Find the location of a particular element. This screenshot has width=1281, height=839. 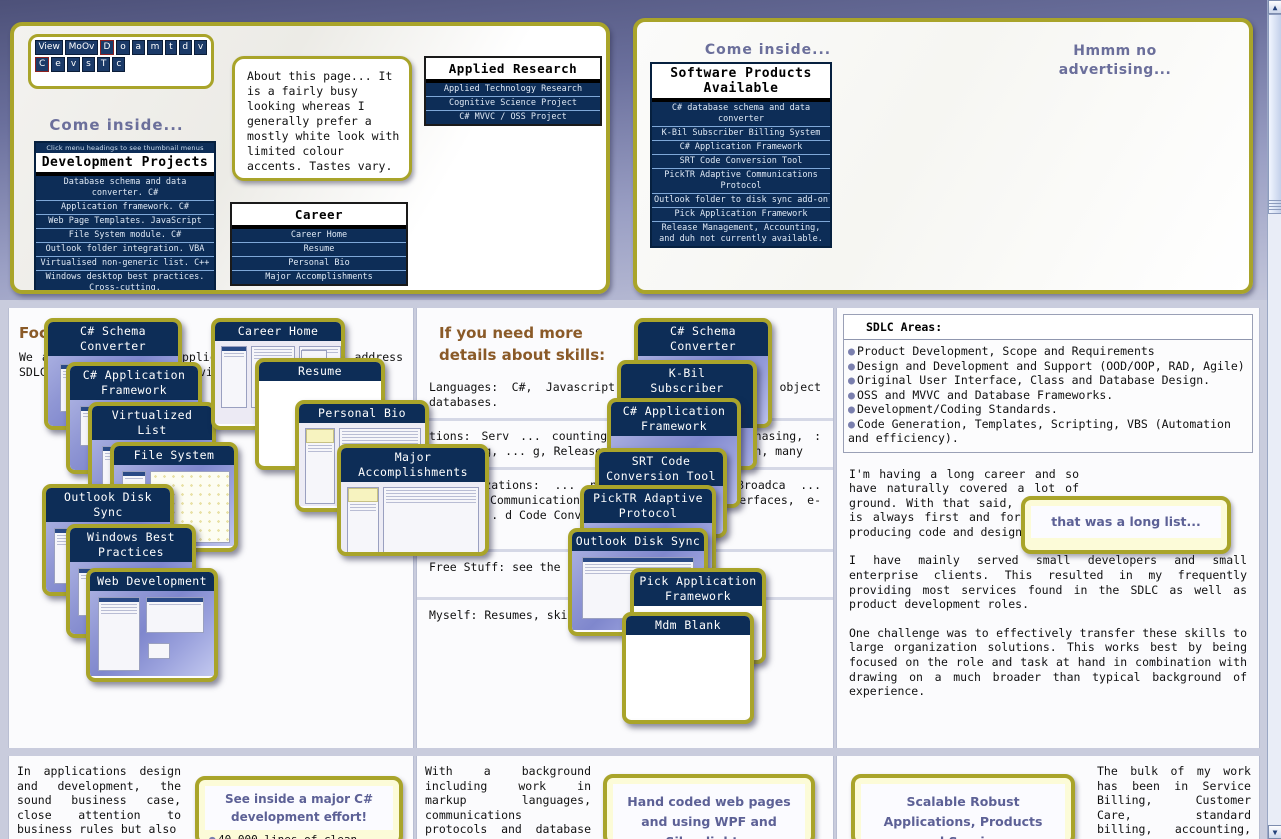

menu-item-database-schema: Database schema and data converter. C# is located at coordinates (125, 188).